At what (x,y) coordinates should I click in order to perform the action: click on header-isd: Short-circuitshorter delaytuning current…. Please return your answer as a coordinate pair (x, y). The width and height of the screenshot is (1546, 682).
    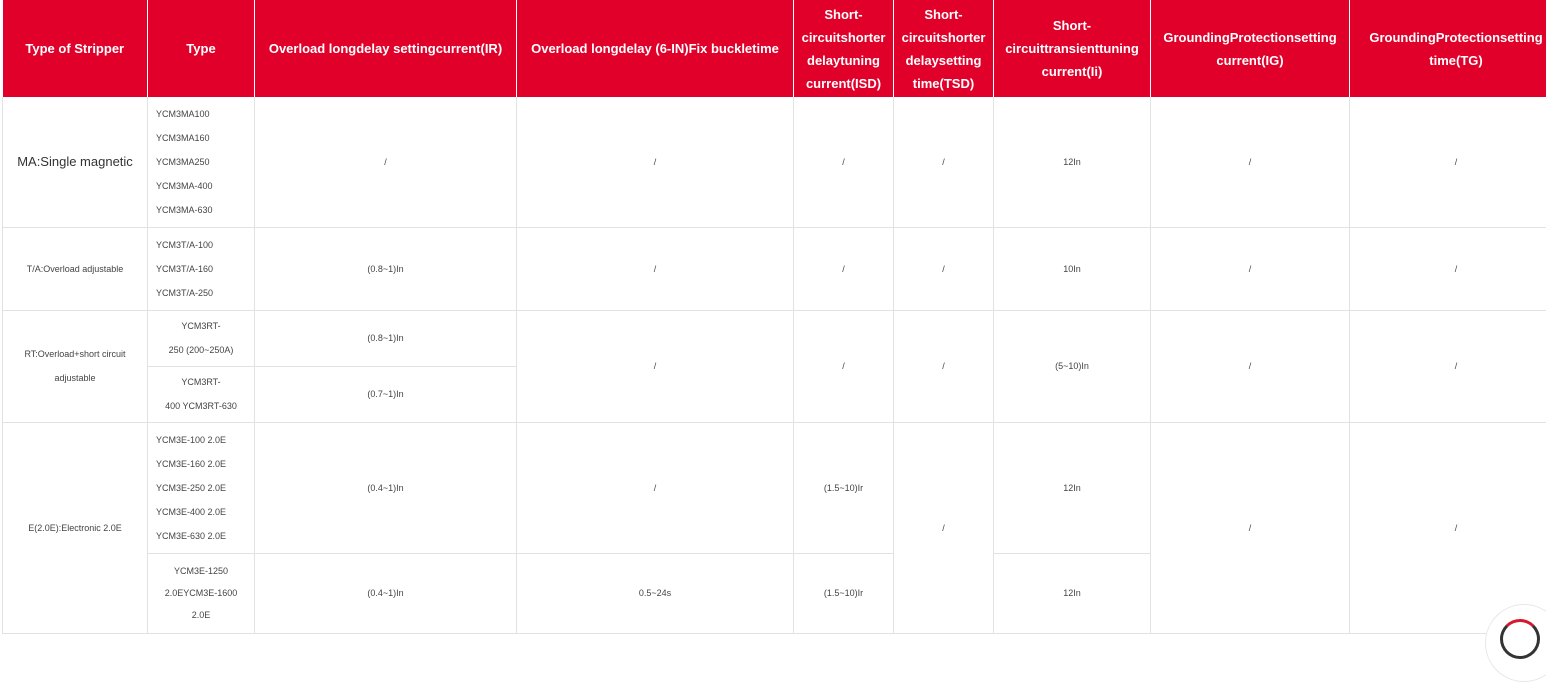
    Looking at the image, I should click on (844, 48).